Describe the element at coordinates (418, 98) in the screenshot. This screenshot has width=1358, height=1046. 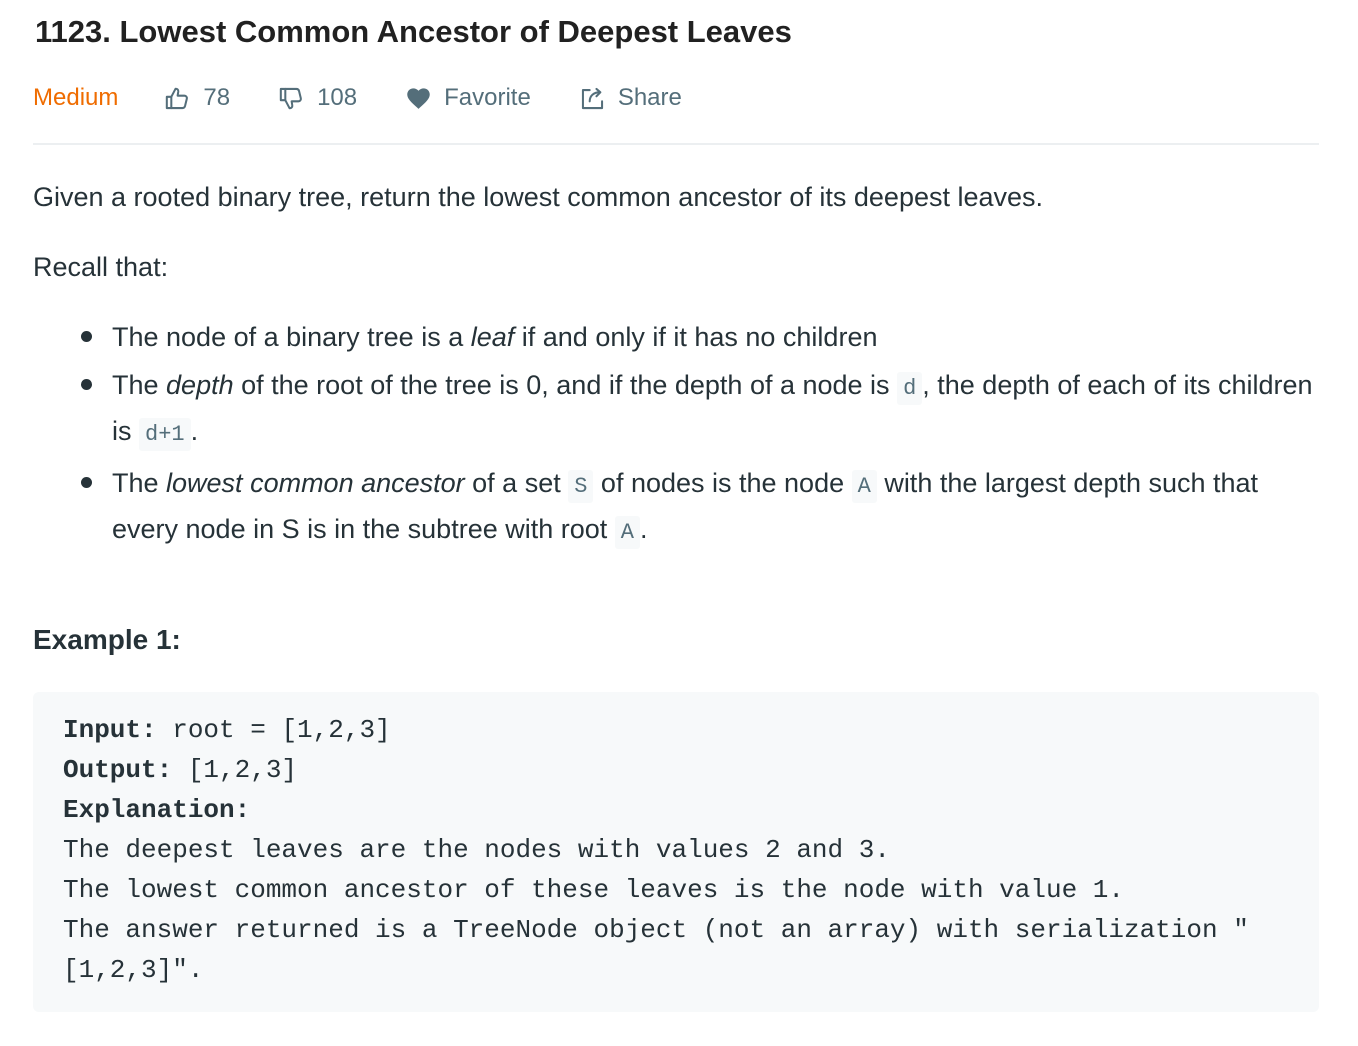
I see `heart-icon` at that location.